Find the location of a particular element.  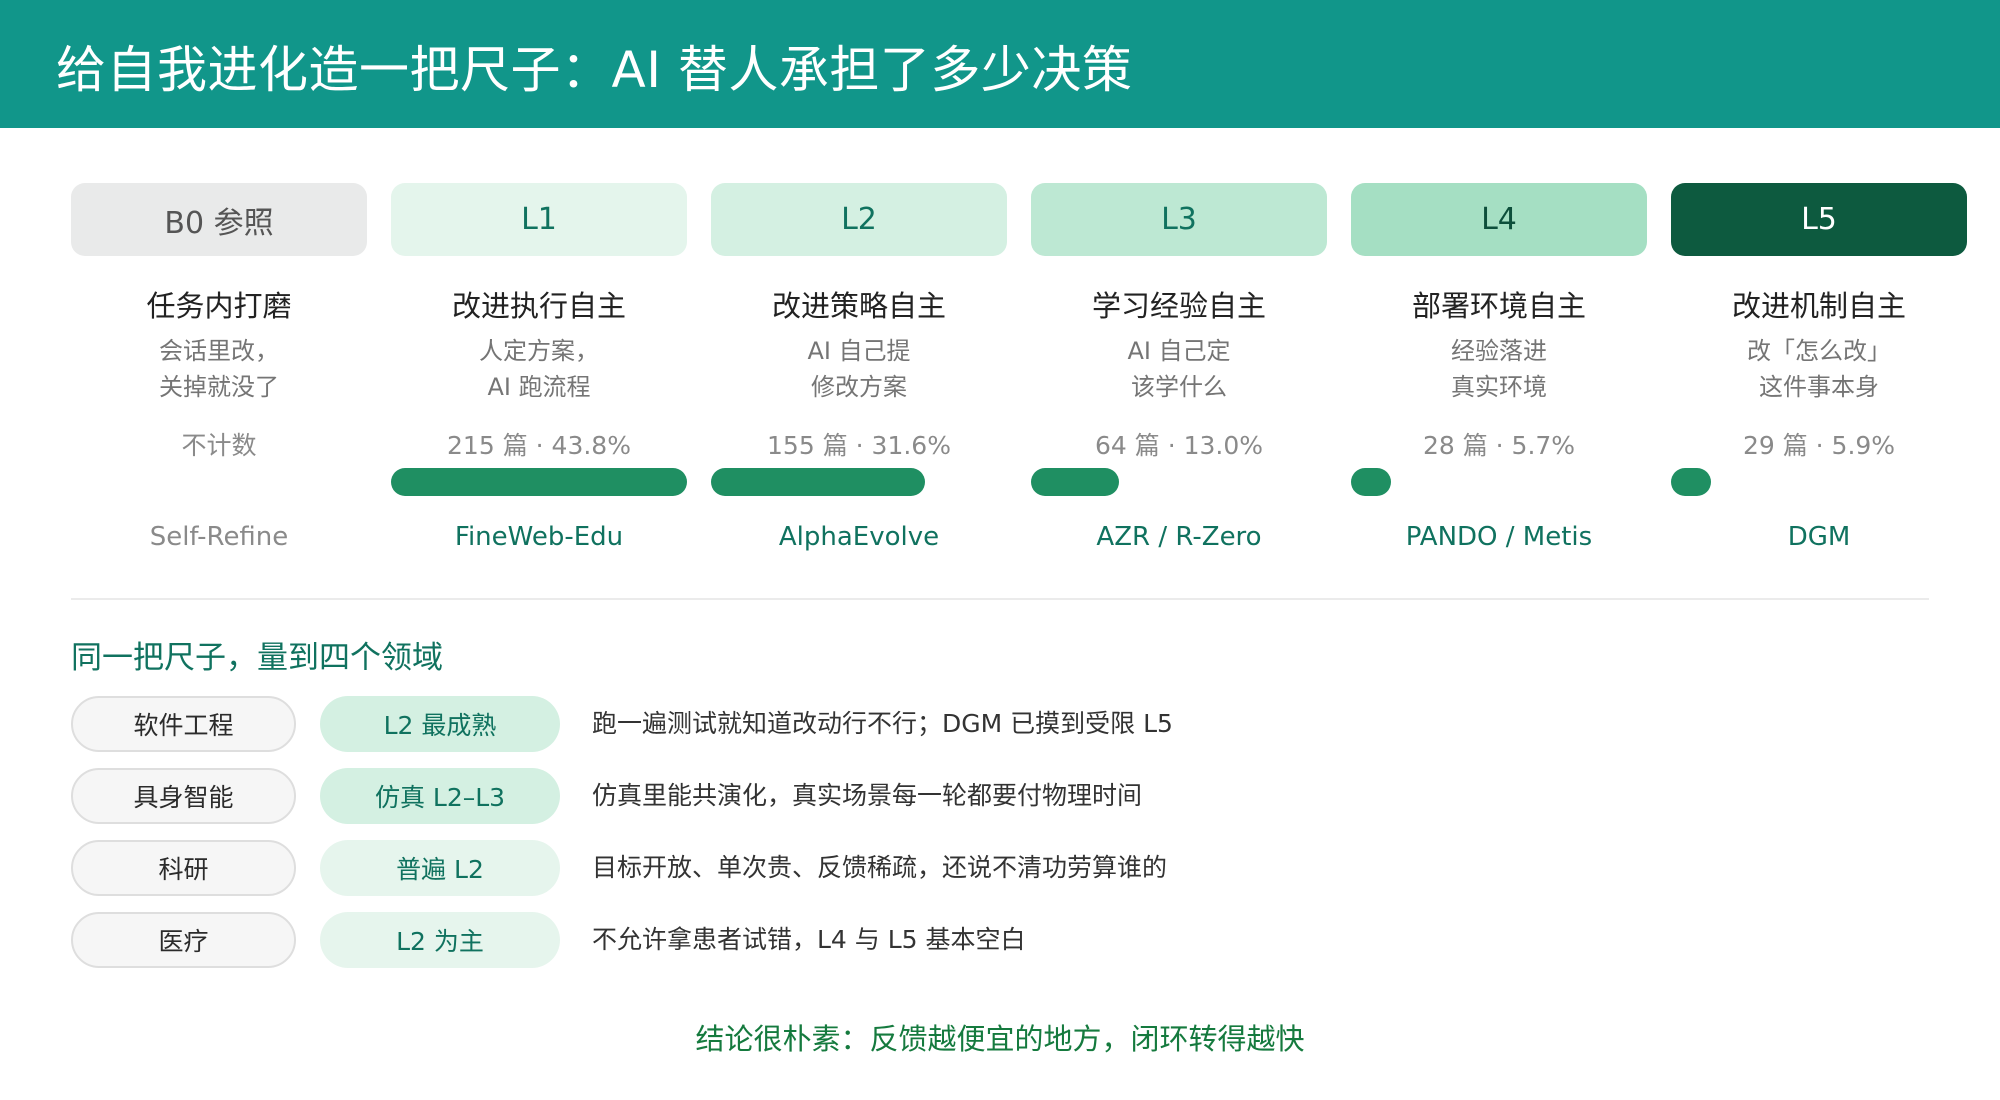

level-column: L5 改进机制自主改「怎么改」 这件事本身 29 篇 · 5.9% DGM is located at coordinates (1819, 373).